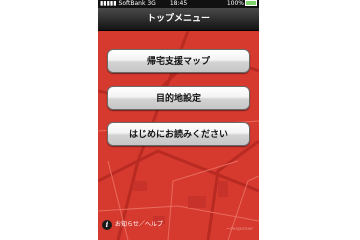 Image resolution: width=360 pixels, height=240 pixels. Describe the element at coordinates (178, 61) in the screenshot. I see `home-support-map-button: 帰宅支援マップ` at that location.